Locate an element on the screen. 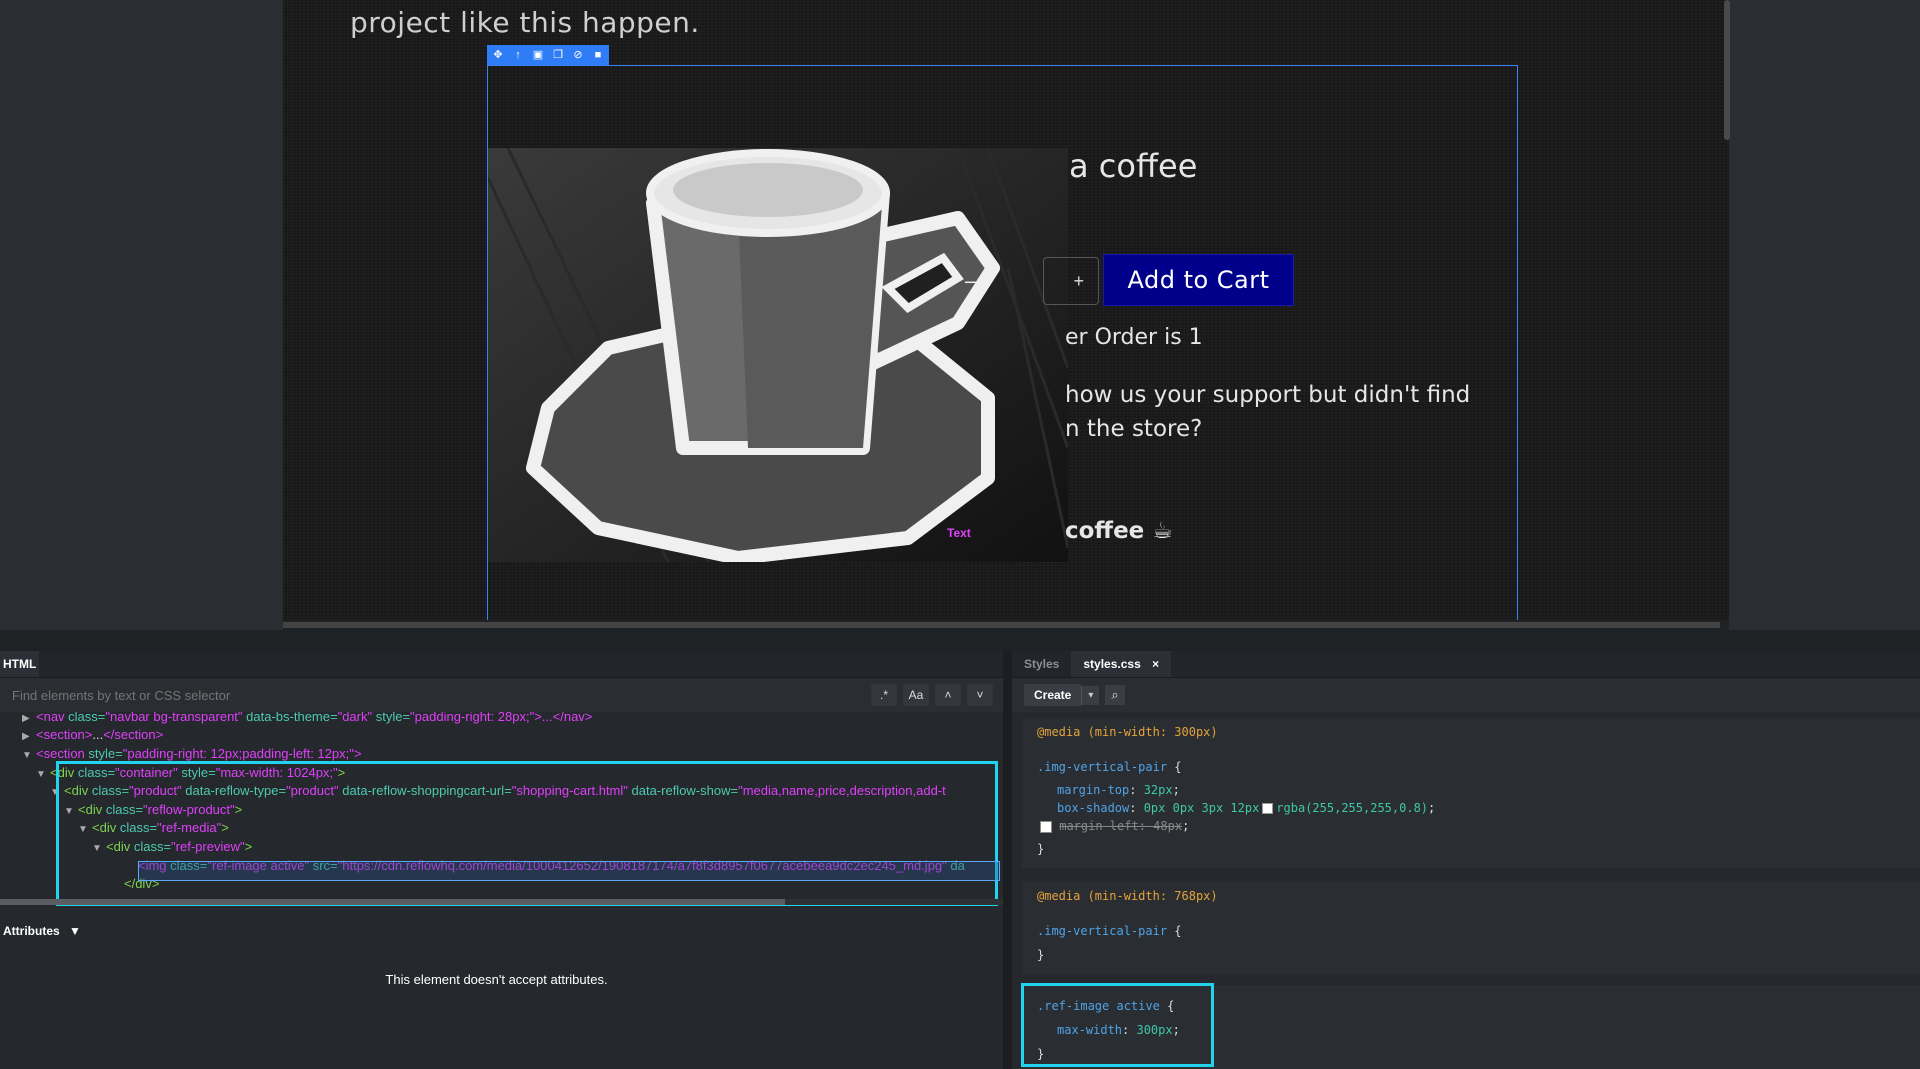  dom-token: "navbar bg-transparent" is located at coordinates (176, 718).